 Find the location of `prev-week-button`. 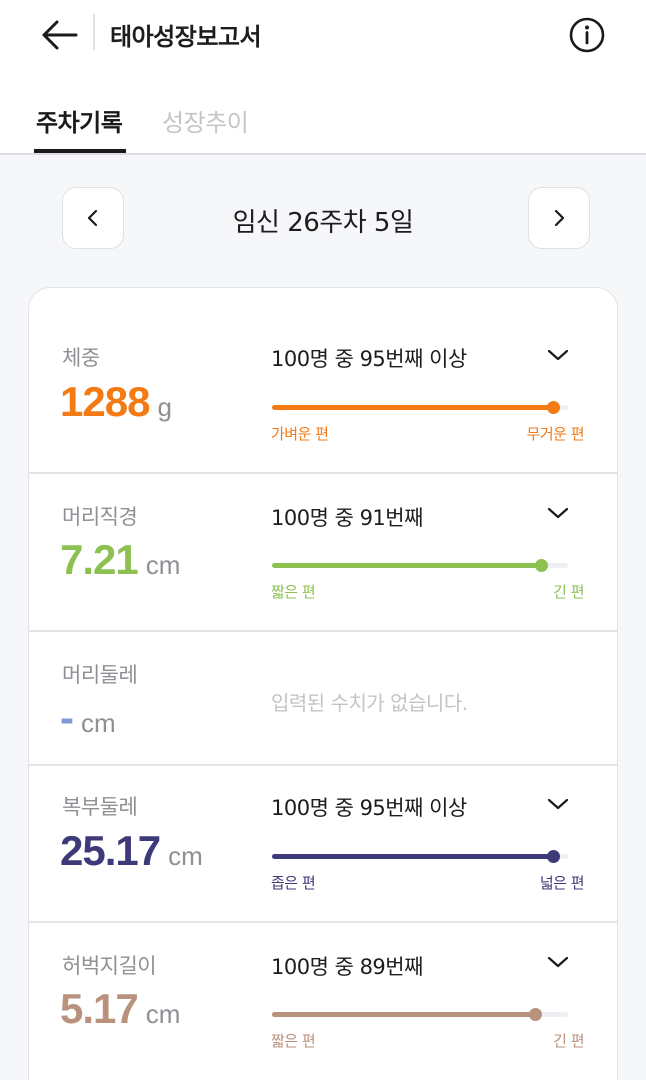

prev-week-button is located at coordinates (93, 218).